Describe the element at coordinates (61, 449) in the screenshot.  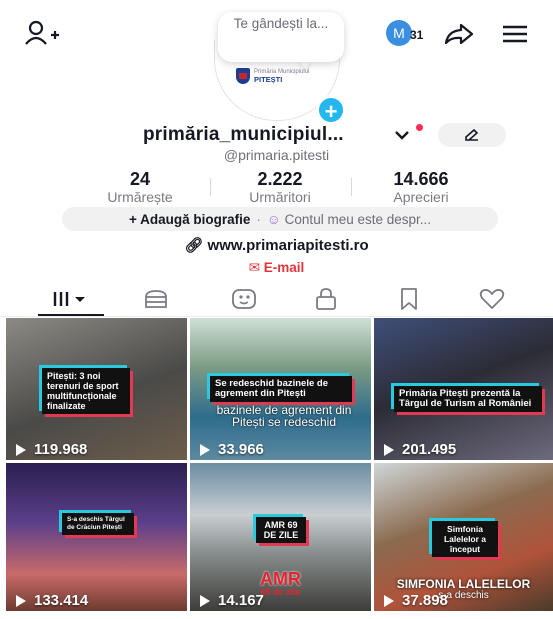
I see `view-count: 119.968` at that location.